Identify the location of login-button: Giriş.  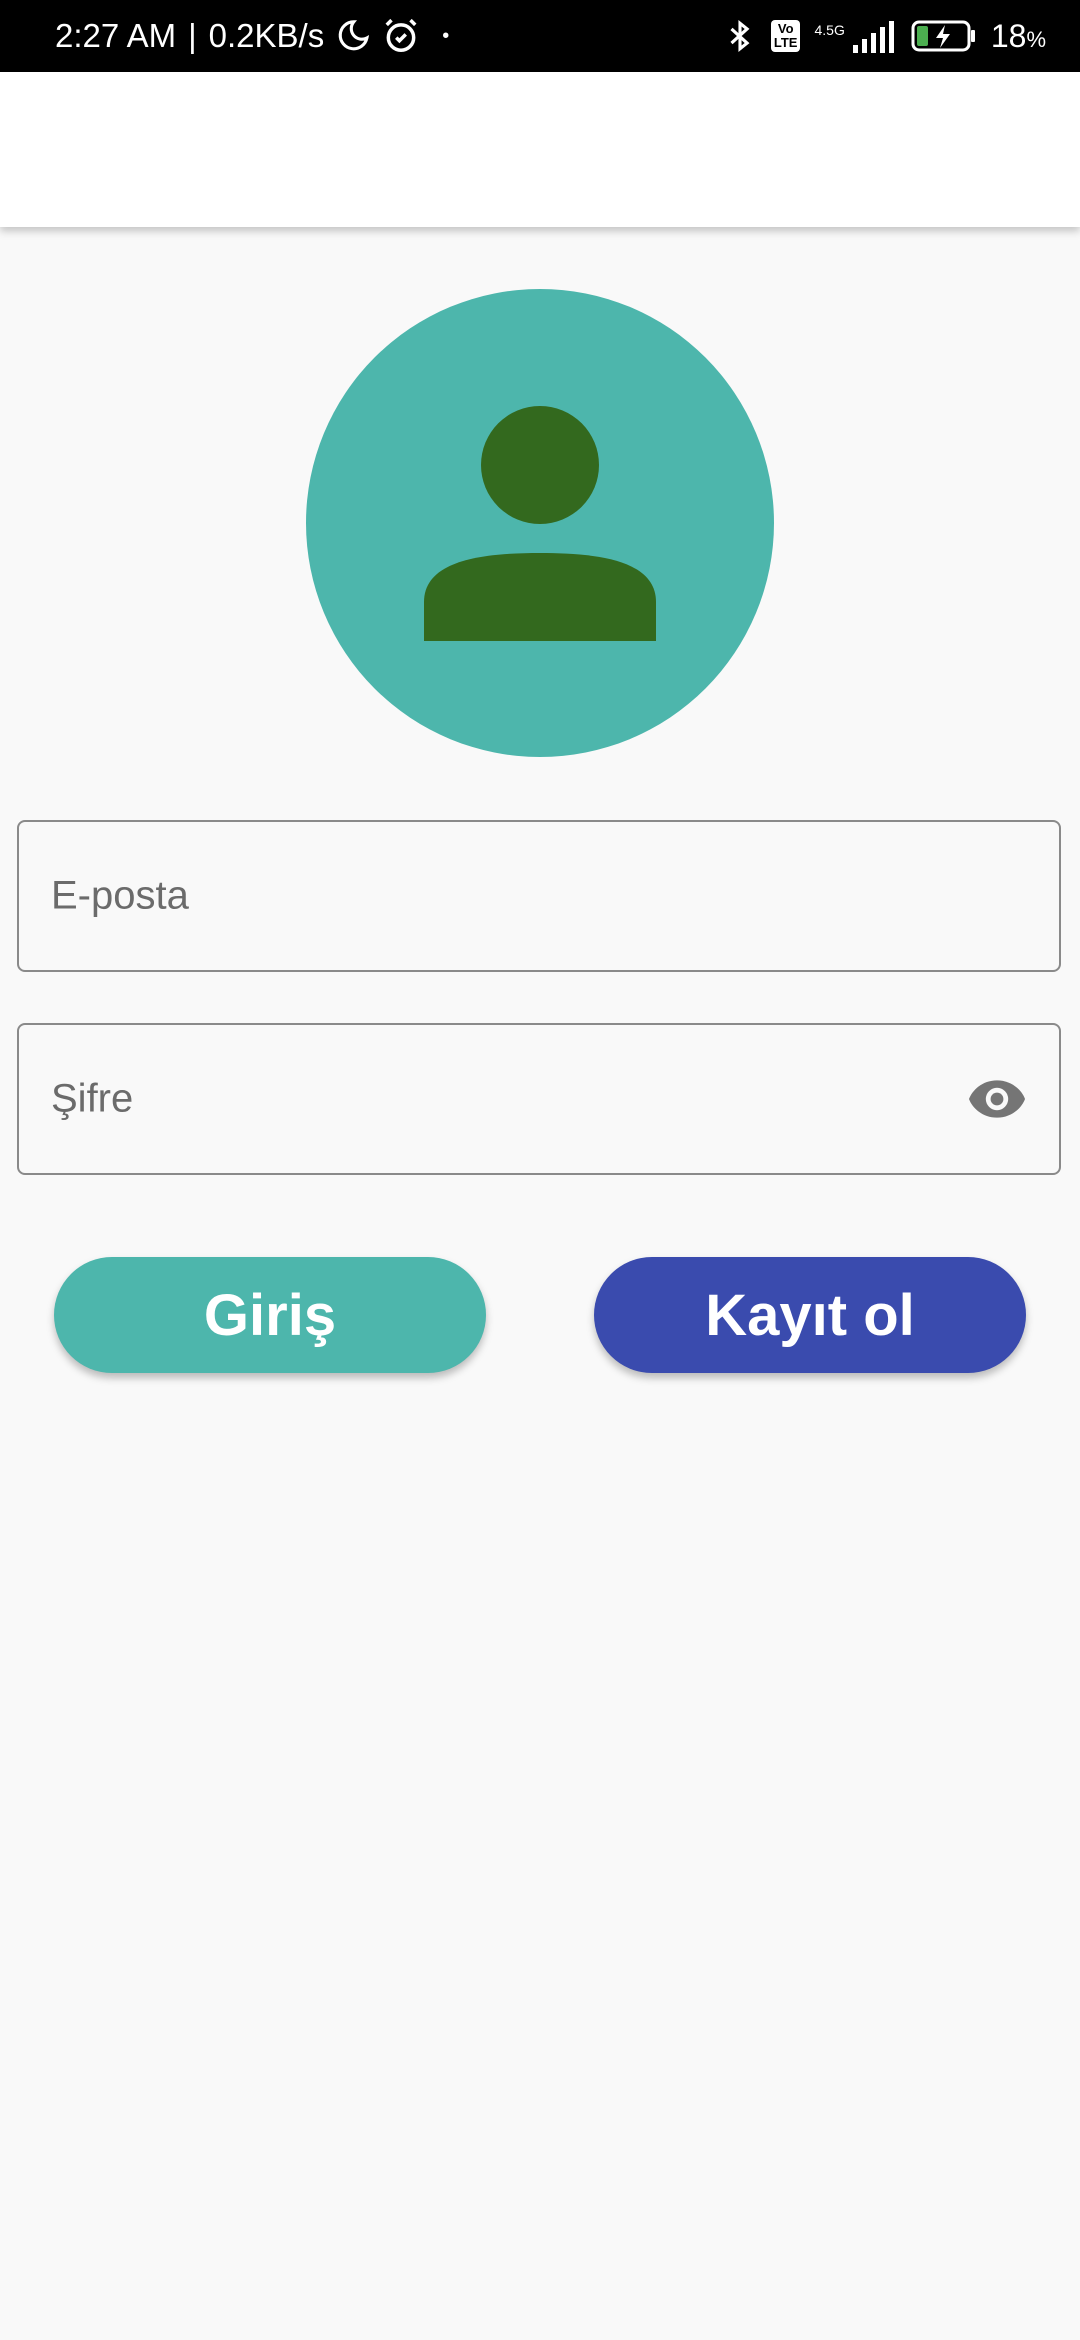
(270, 1315).